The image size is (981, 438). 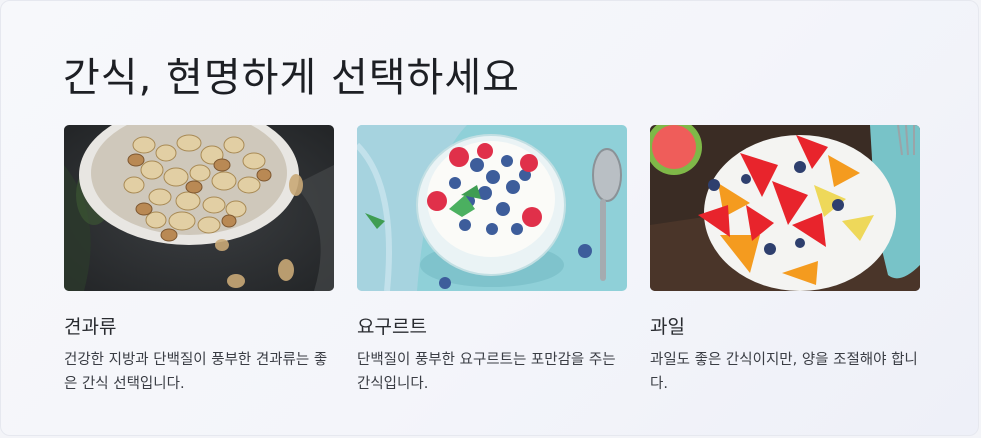 What do you see at coordinates (199, 208) in the screenshot?
I see `nuts-image` at bounding box center [199, 208].